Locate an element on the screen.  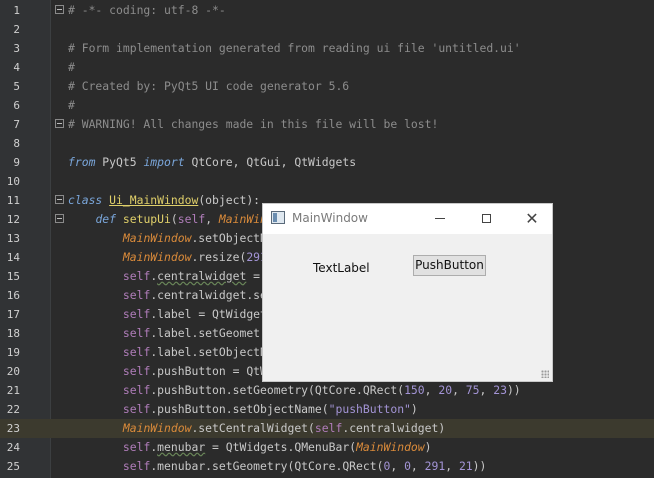
code-token: centralwidget is located at coordinates (202, 276).